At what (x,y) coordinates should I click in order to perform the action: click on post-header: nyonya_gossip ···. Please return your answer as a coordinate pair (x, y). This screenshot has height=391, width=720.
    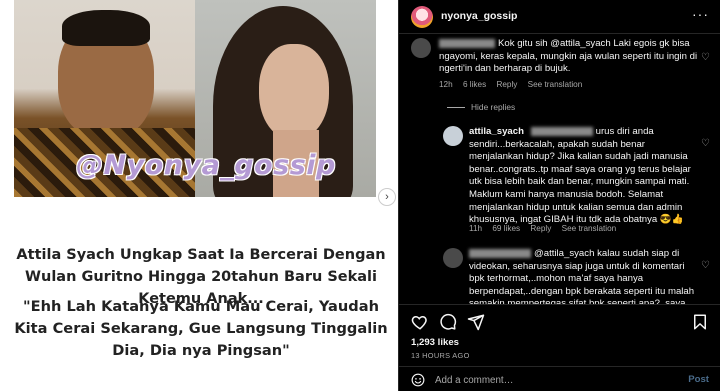
    Looking at the image, I should click on (559, 17).